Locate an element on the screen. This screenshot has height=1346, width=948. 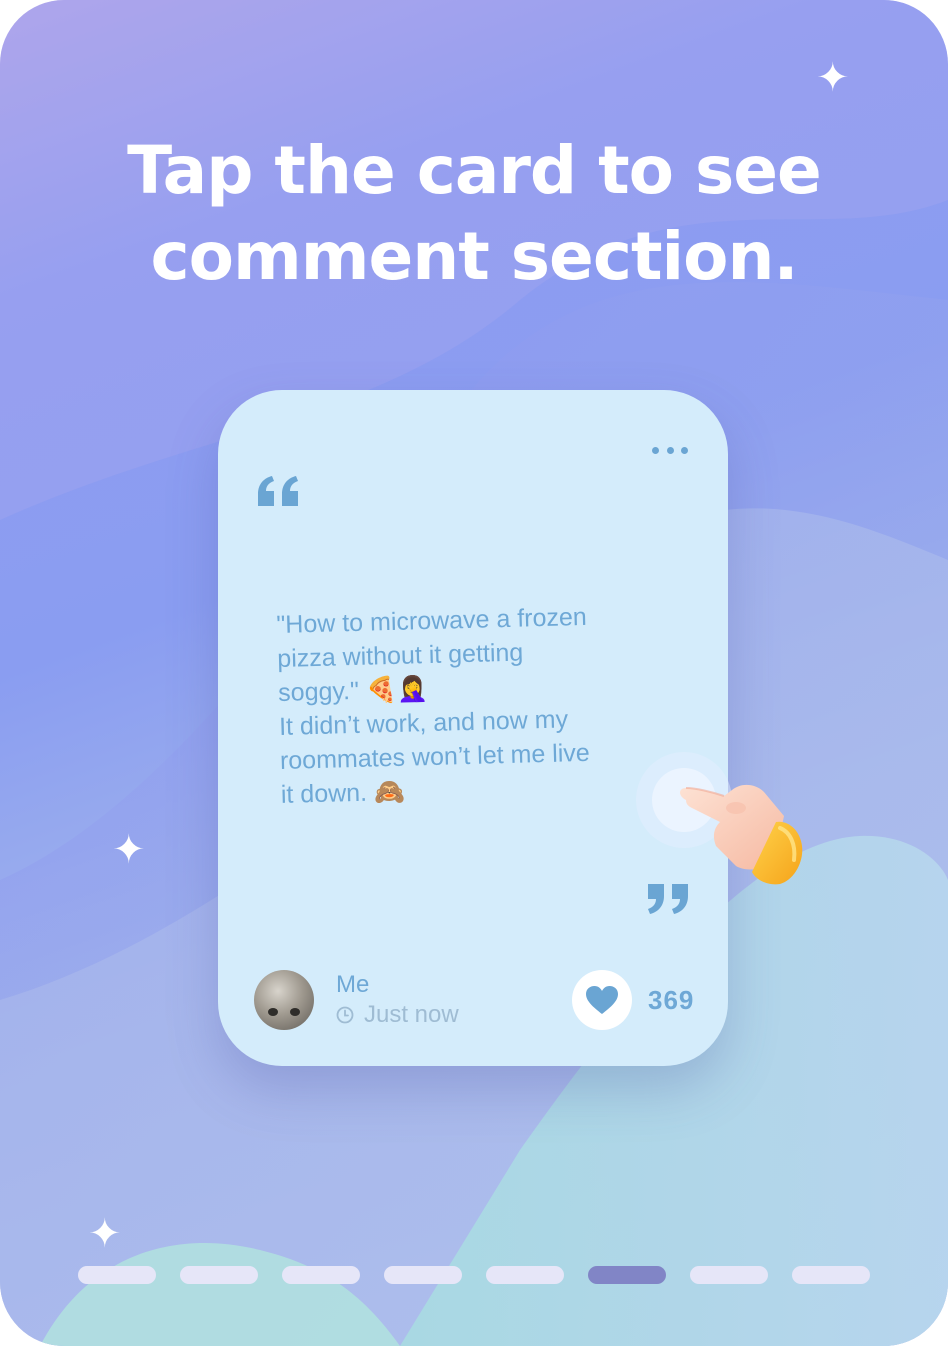
pointing-hand-icon is located at coordinates (741, 834).